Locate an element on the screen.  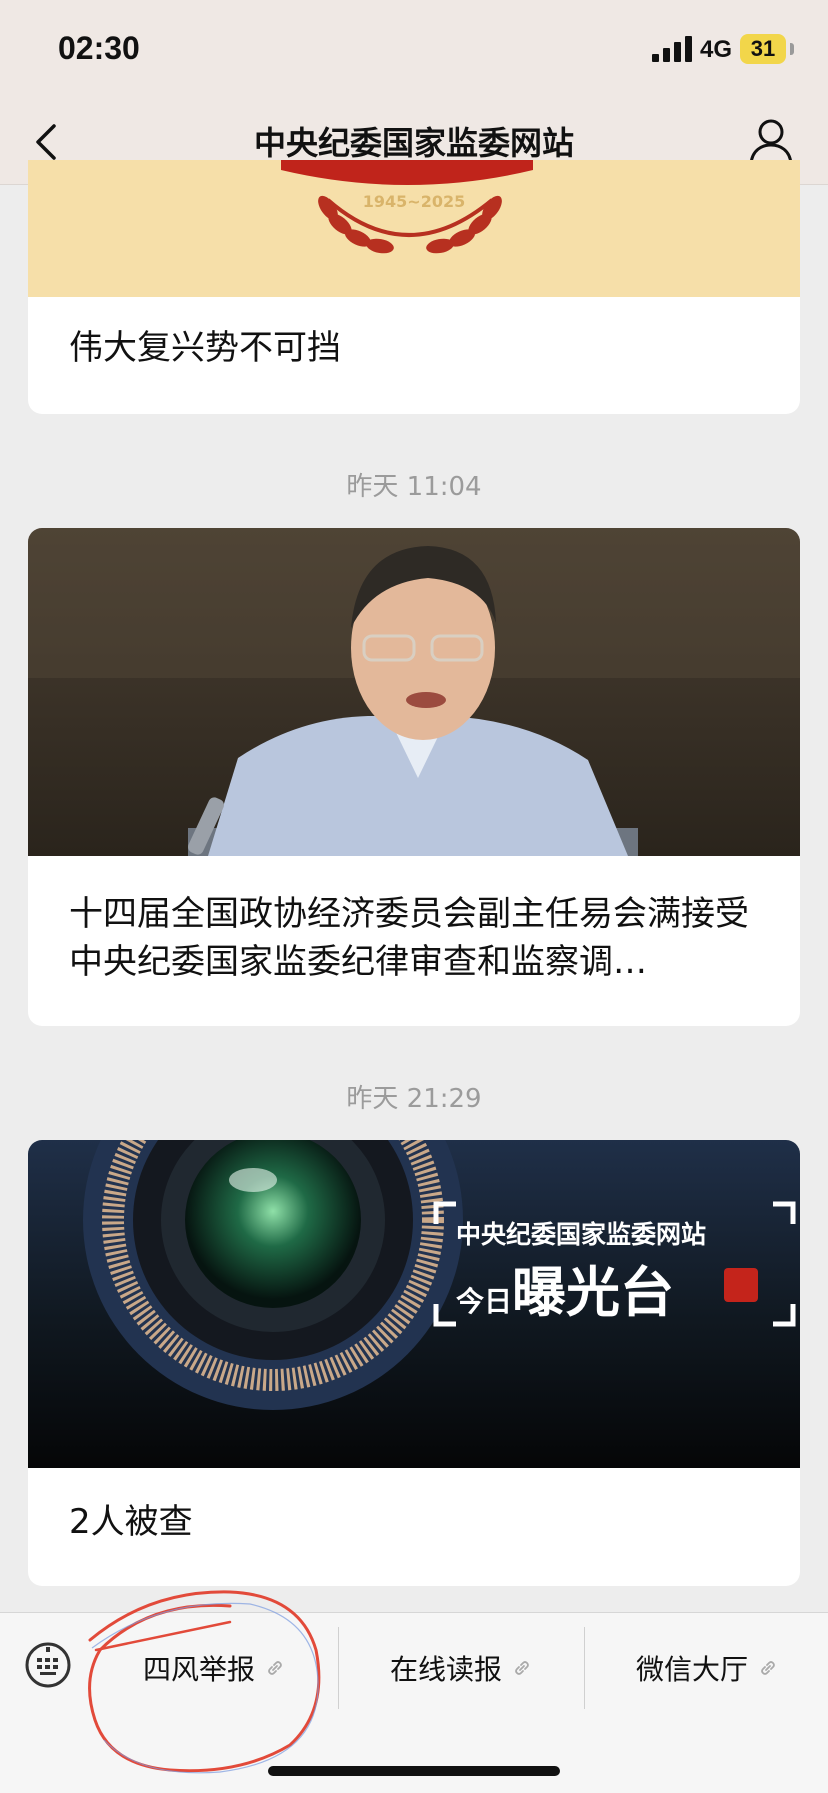
anniversary-banner-image is located at coordinates (414, 228).